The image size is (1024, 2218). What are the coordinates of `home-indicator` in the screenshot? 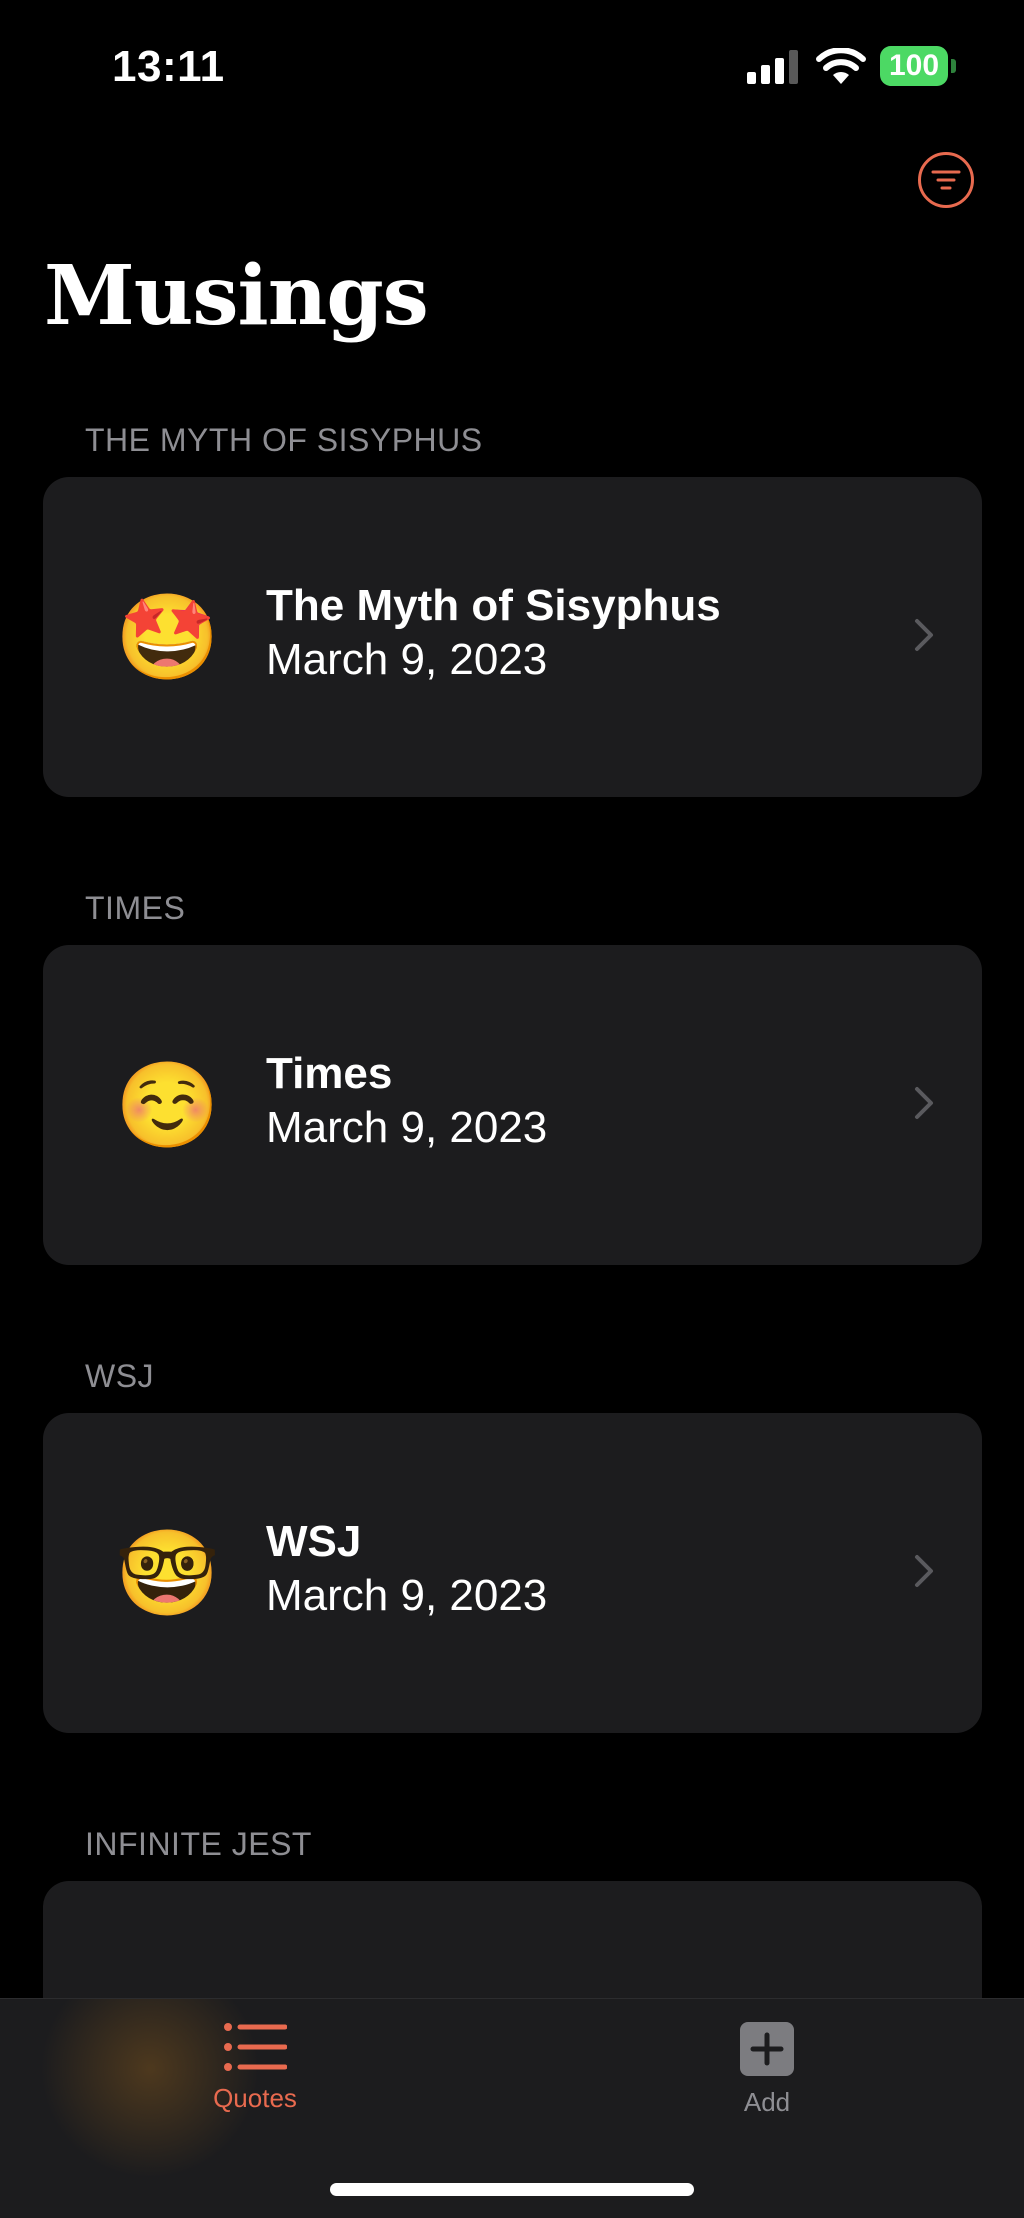 It's located at (512, 2189).